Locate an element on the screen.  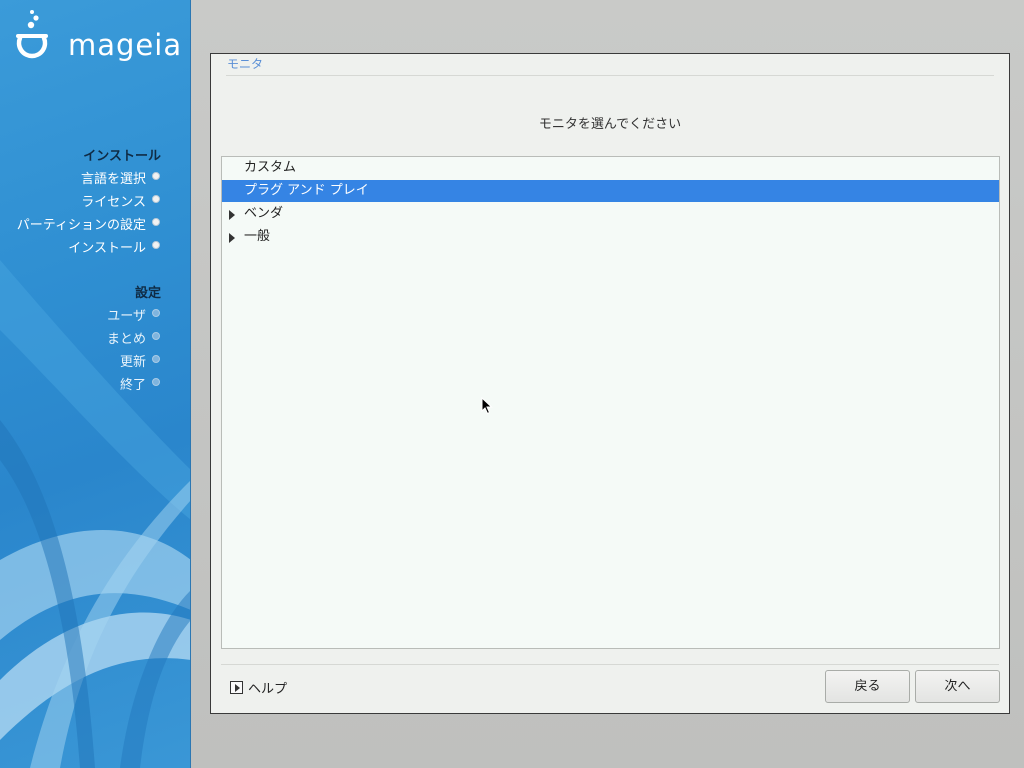
mouse-cursor-icon is located at coordinates (487, 406).